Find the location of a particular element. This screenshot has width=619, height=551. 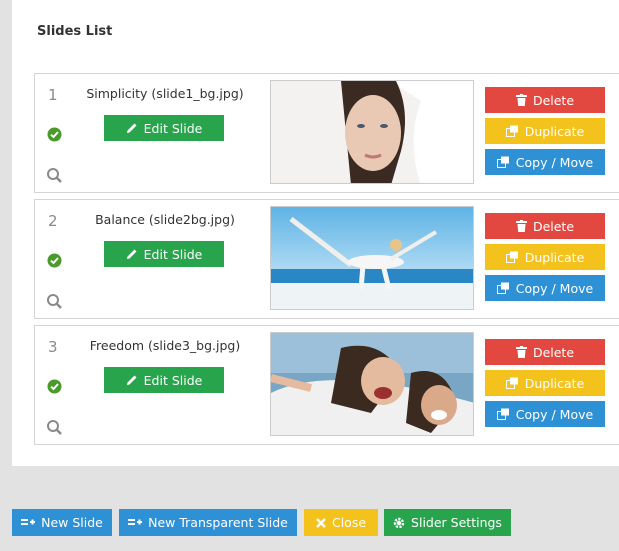

new-transparent-slide-button: New Transparent Slide is located at coordinates (208, 522).